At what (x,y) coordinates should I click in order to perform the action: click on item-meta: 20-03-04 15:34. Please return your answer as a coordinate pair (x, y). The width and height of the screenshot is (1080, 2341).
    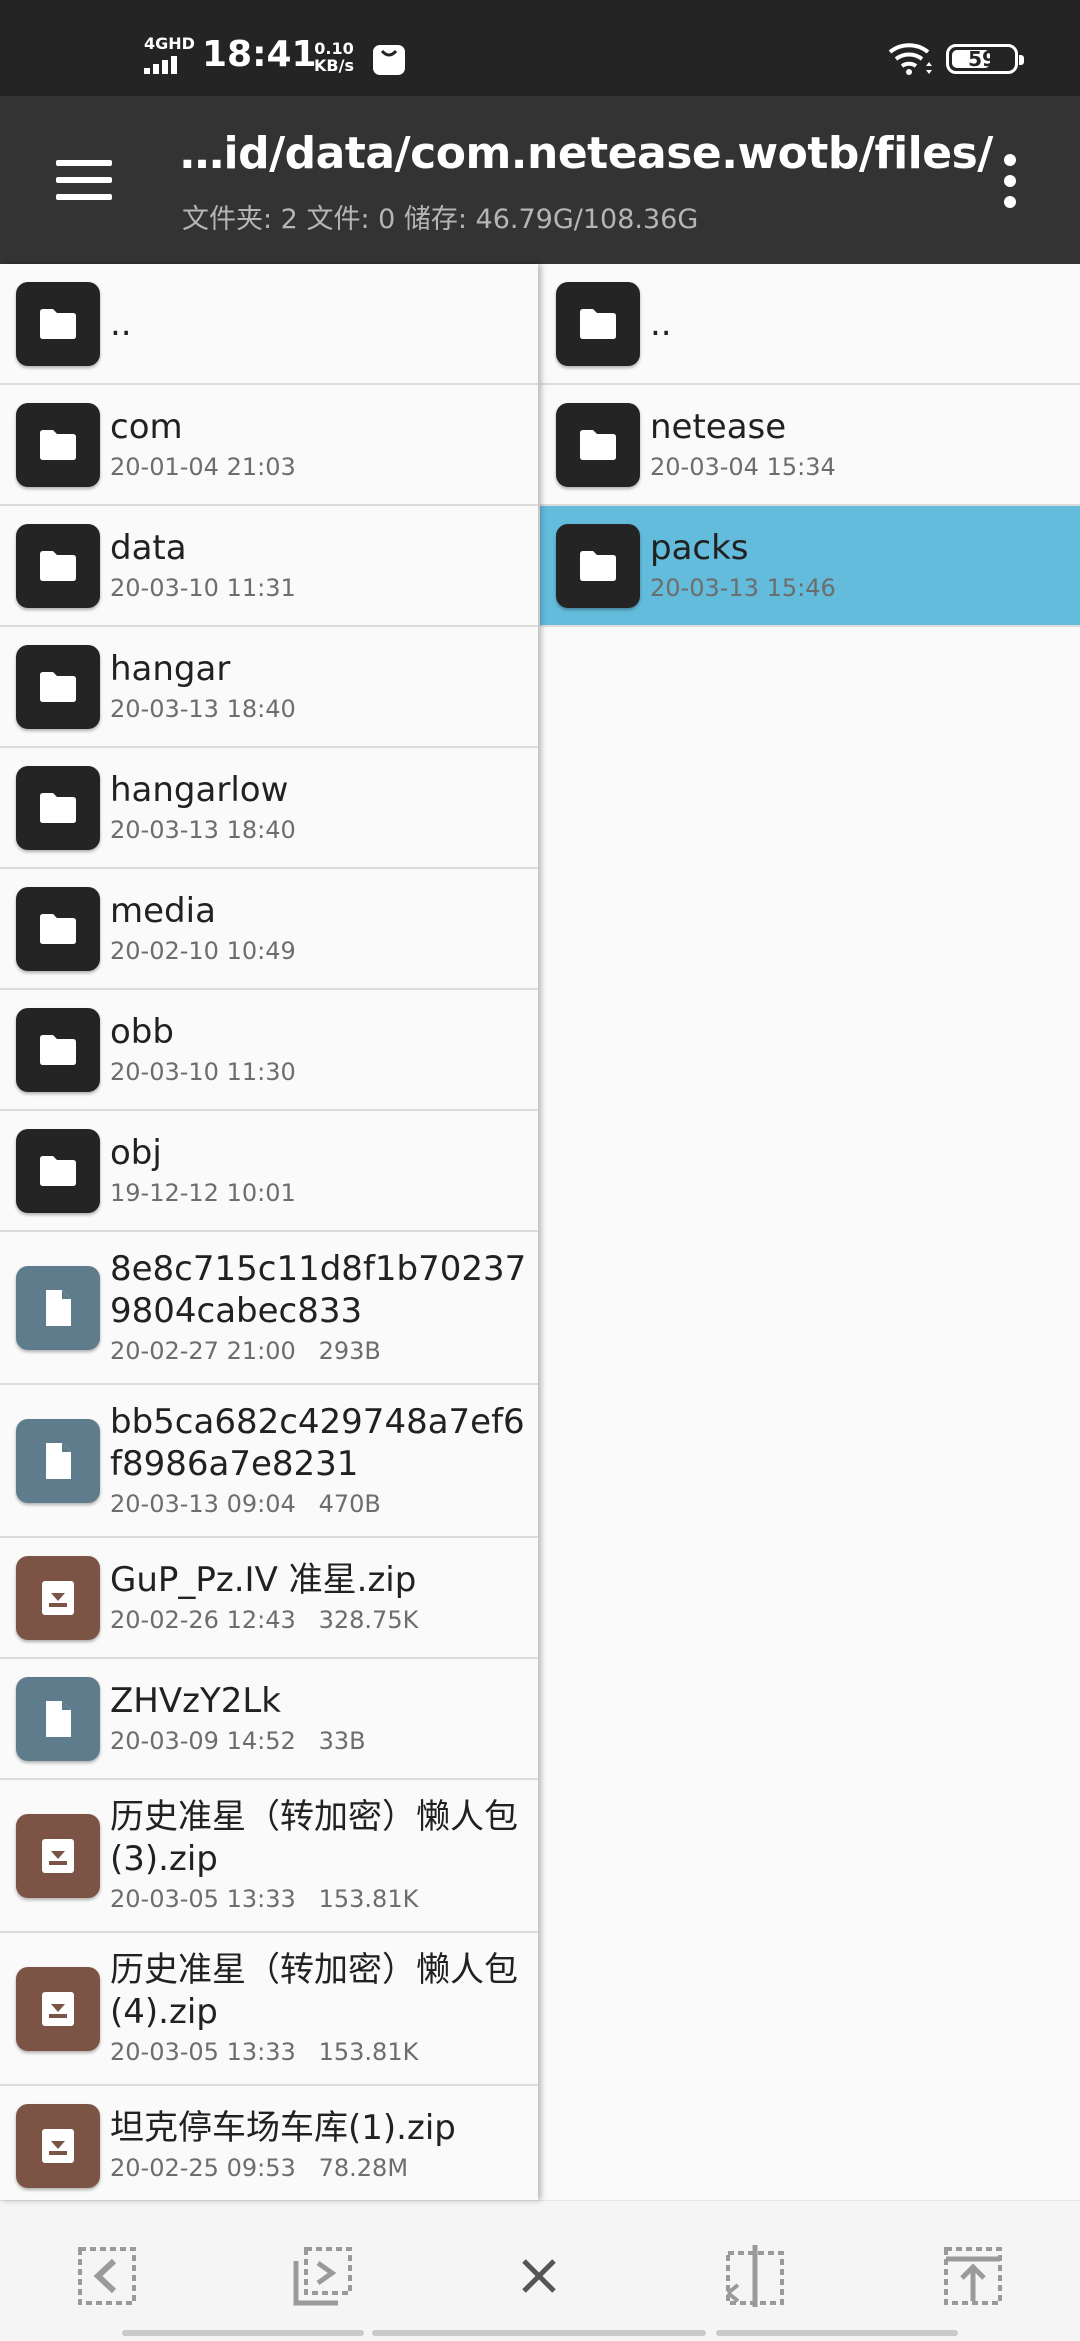
    Looking at the image, I should click on (743, 466).